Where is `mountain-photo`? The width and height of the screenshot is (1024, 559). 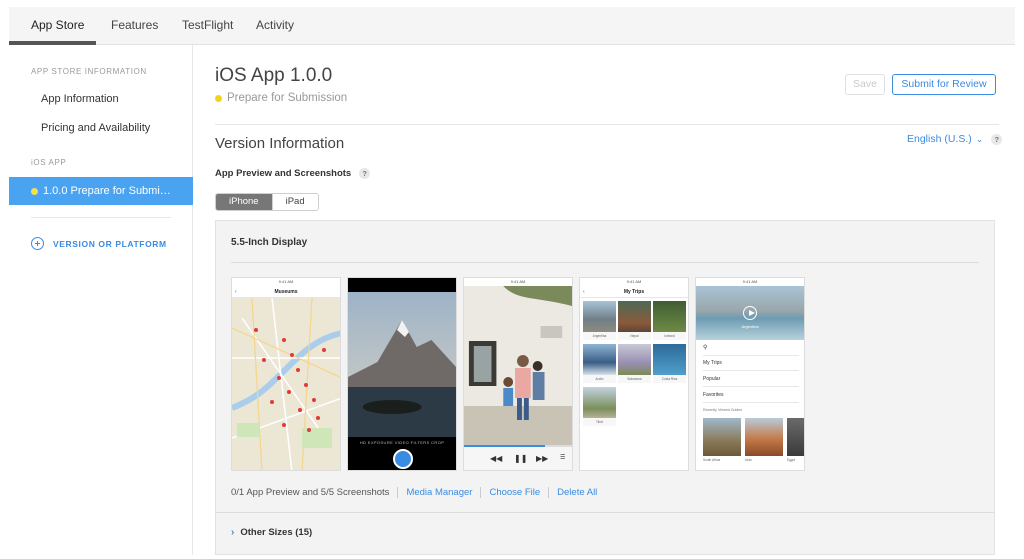
mountain-photo is located at coordinates (402, 364).